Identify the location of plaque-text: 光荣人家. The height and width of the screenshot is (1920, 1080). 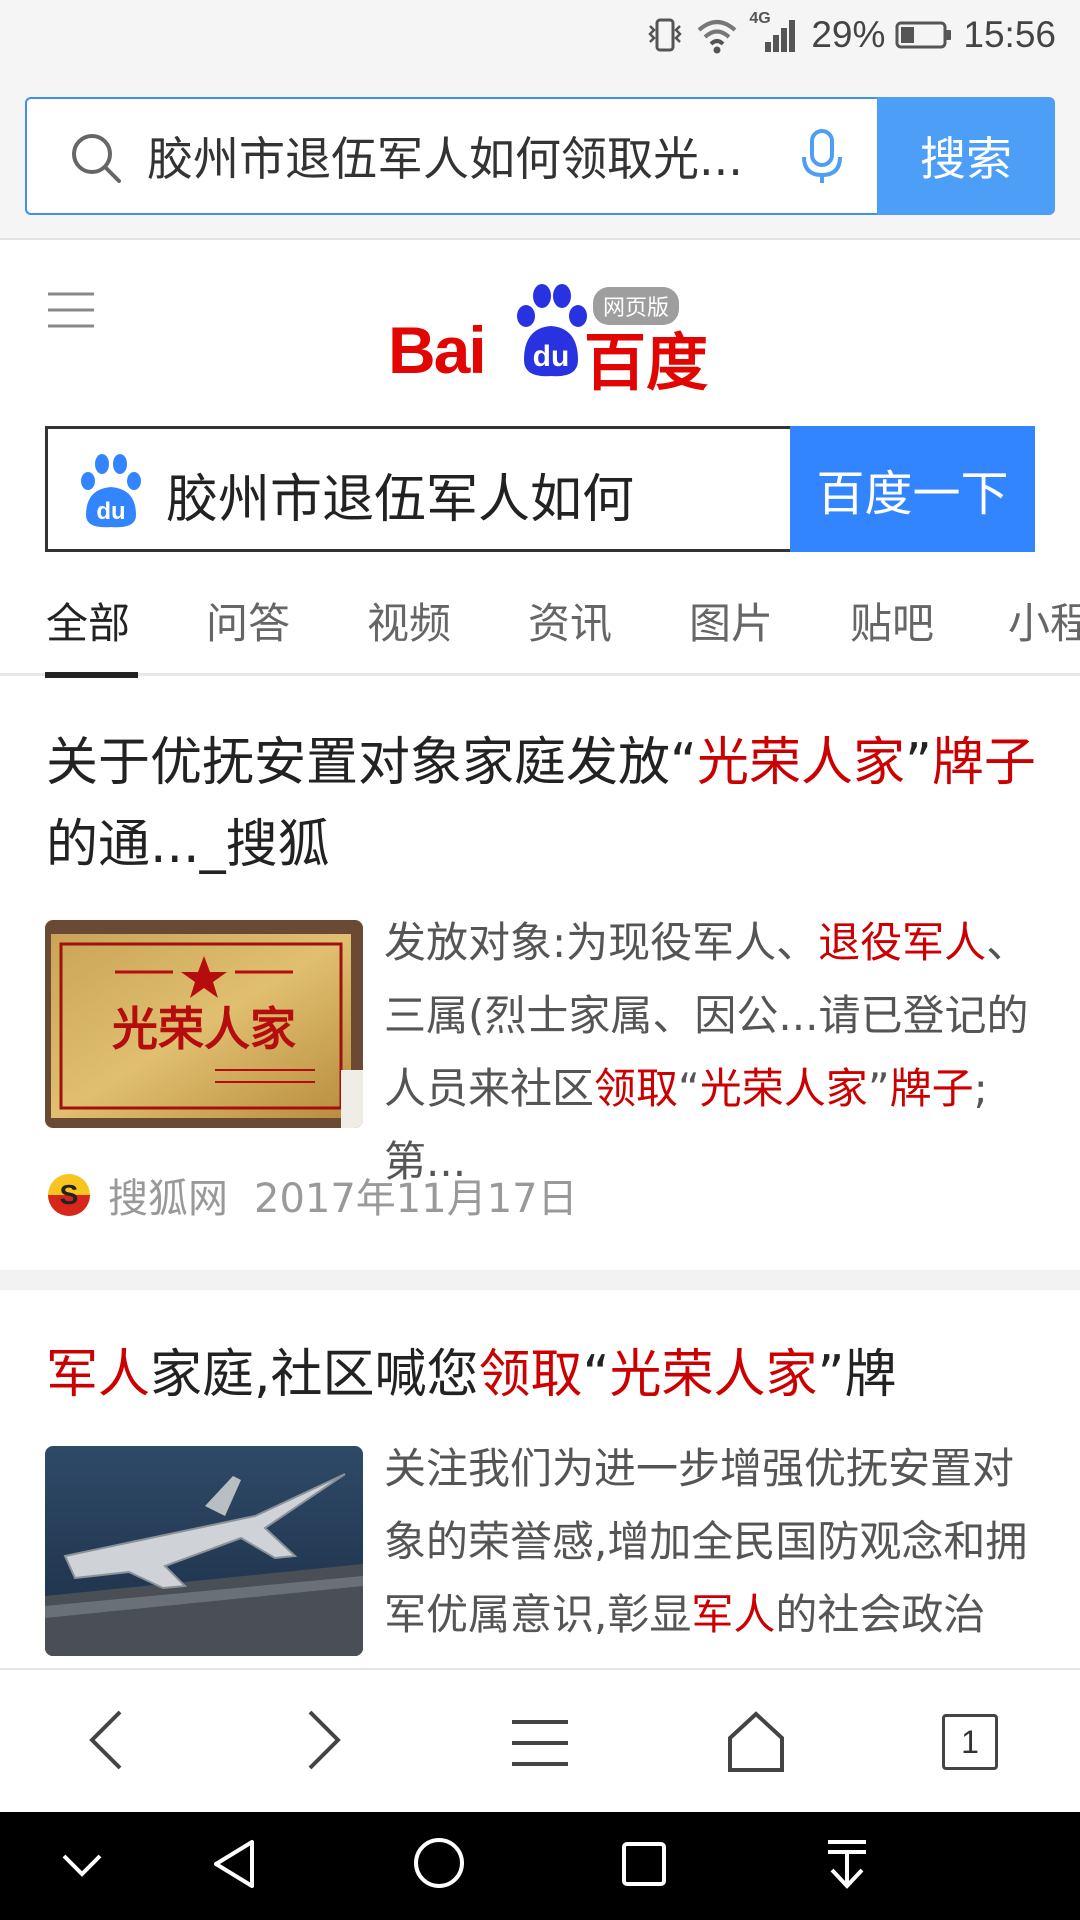
(204, 1029).